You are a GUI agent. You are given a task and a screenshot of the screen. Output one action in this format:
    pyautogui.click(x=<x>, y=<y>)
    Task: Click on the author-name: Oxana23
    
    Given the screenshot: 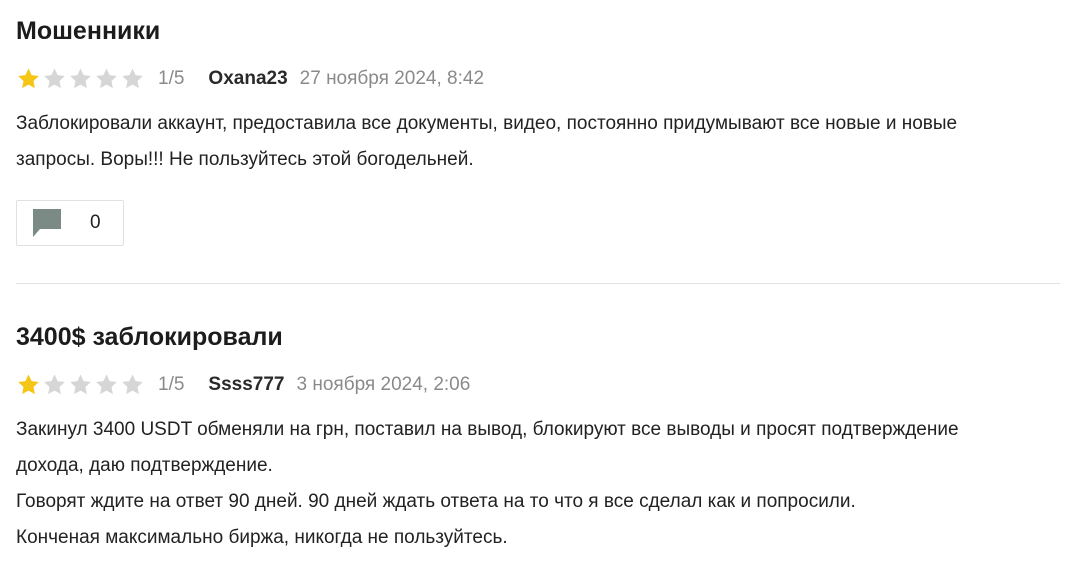 What is the action you would take?
    pyautogui.click(x=247, y=79)
    